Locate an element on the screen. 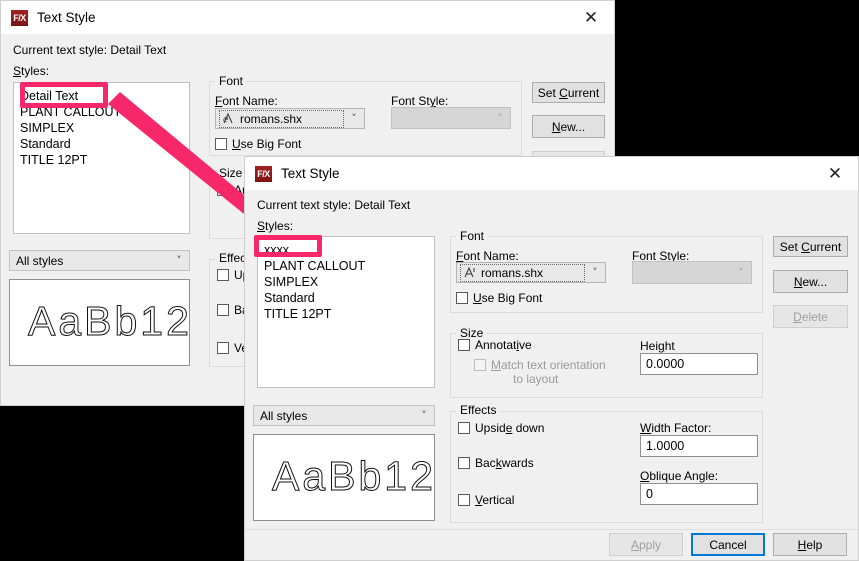 The height and width of the screenshot is (561, 859). help-label: Help is located at coordinates (810, 544).